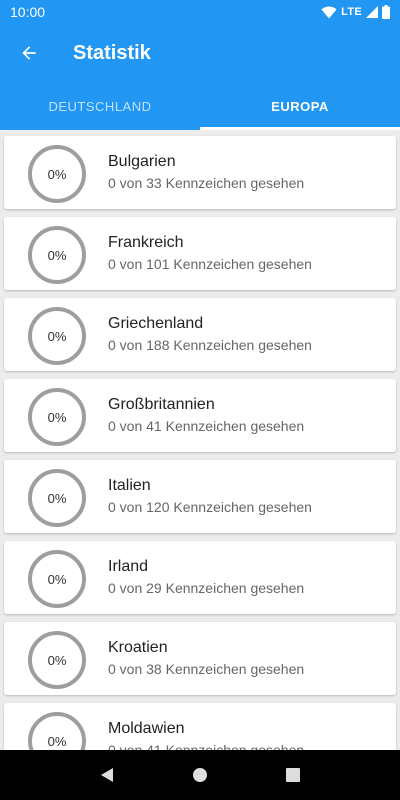 This screenshot has height=800, width=400. Describe the element at coordinates (156, 323) in the screenshot. I see `country-name: Griechenland` at that location.